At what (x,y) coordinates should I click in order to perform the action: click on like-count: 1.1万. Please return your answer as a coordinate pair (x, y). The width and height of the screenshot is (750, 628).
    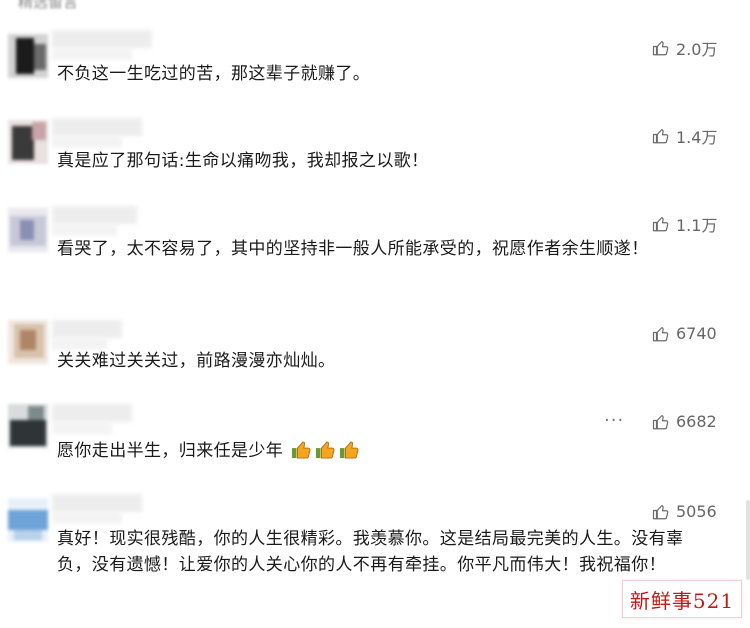
    Looking at the image, I should click on (697, 225).